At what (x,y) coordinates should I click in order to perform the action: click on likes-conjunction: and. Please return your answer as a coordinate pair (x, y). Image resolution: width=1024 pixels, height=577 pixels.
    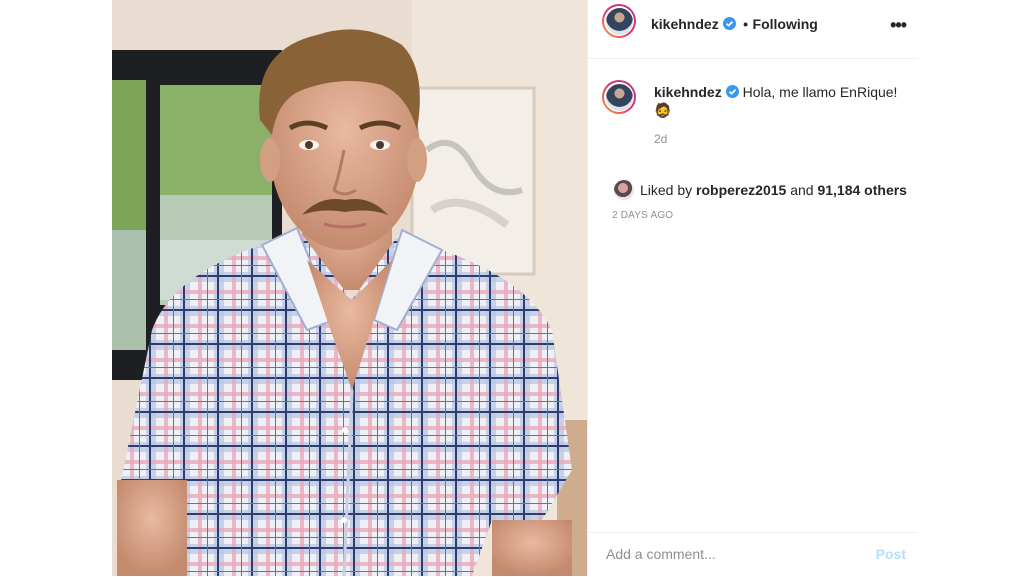
    Looking at the image, I should click on (802, 190).